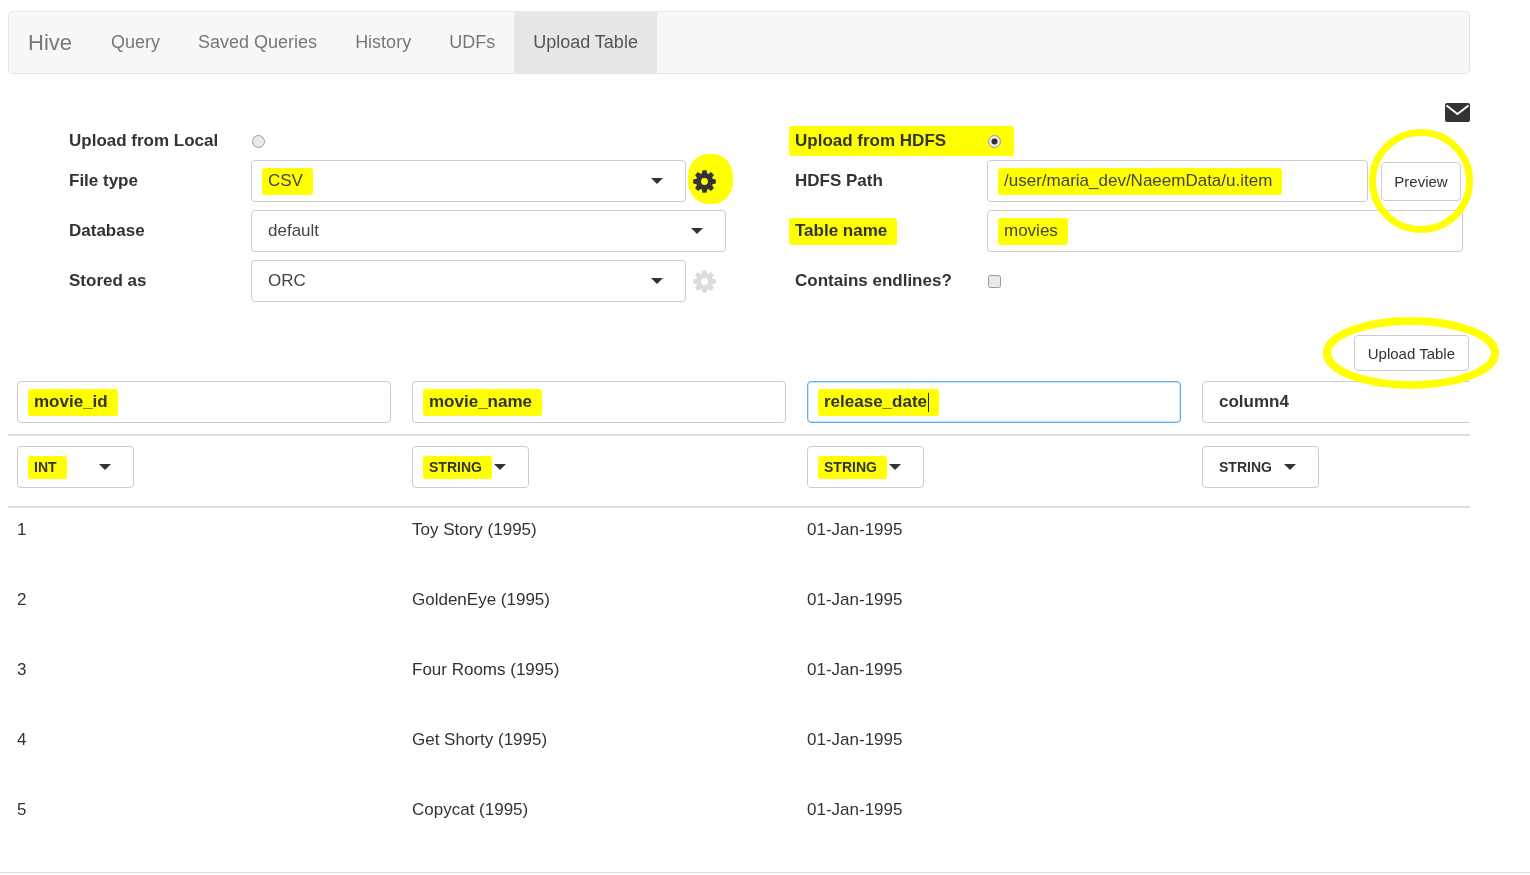 Image resolution: width=1530 pixels, height=875 pixels. I want to click on column-name-field: movie_id, so click(204, 402).